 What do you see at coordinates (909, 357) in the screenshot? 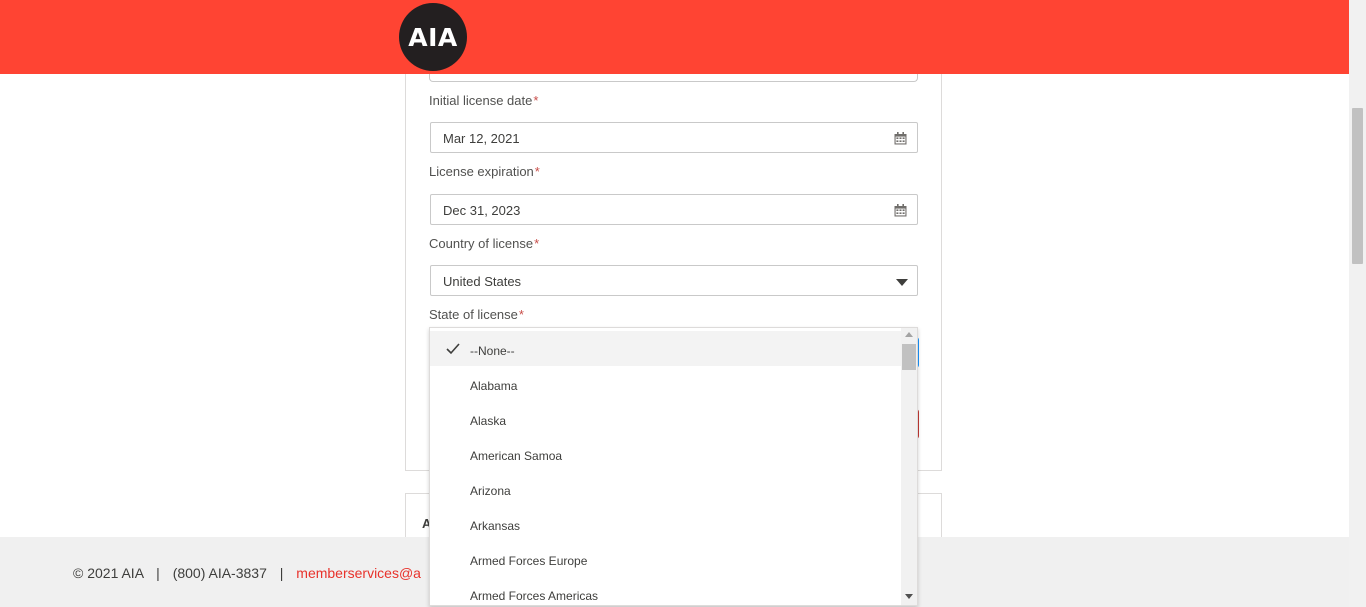
I see `dropdown-scroll-thumb` at bounding box center [909, 357].